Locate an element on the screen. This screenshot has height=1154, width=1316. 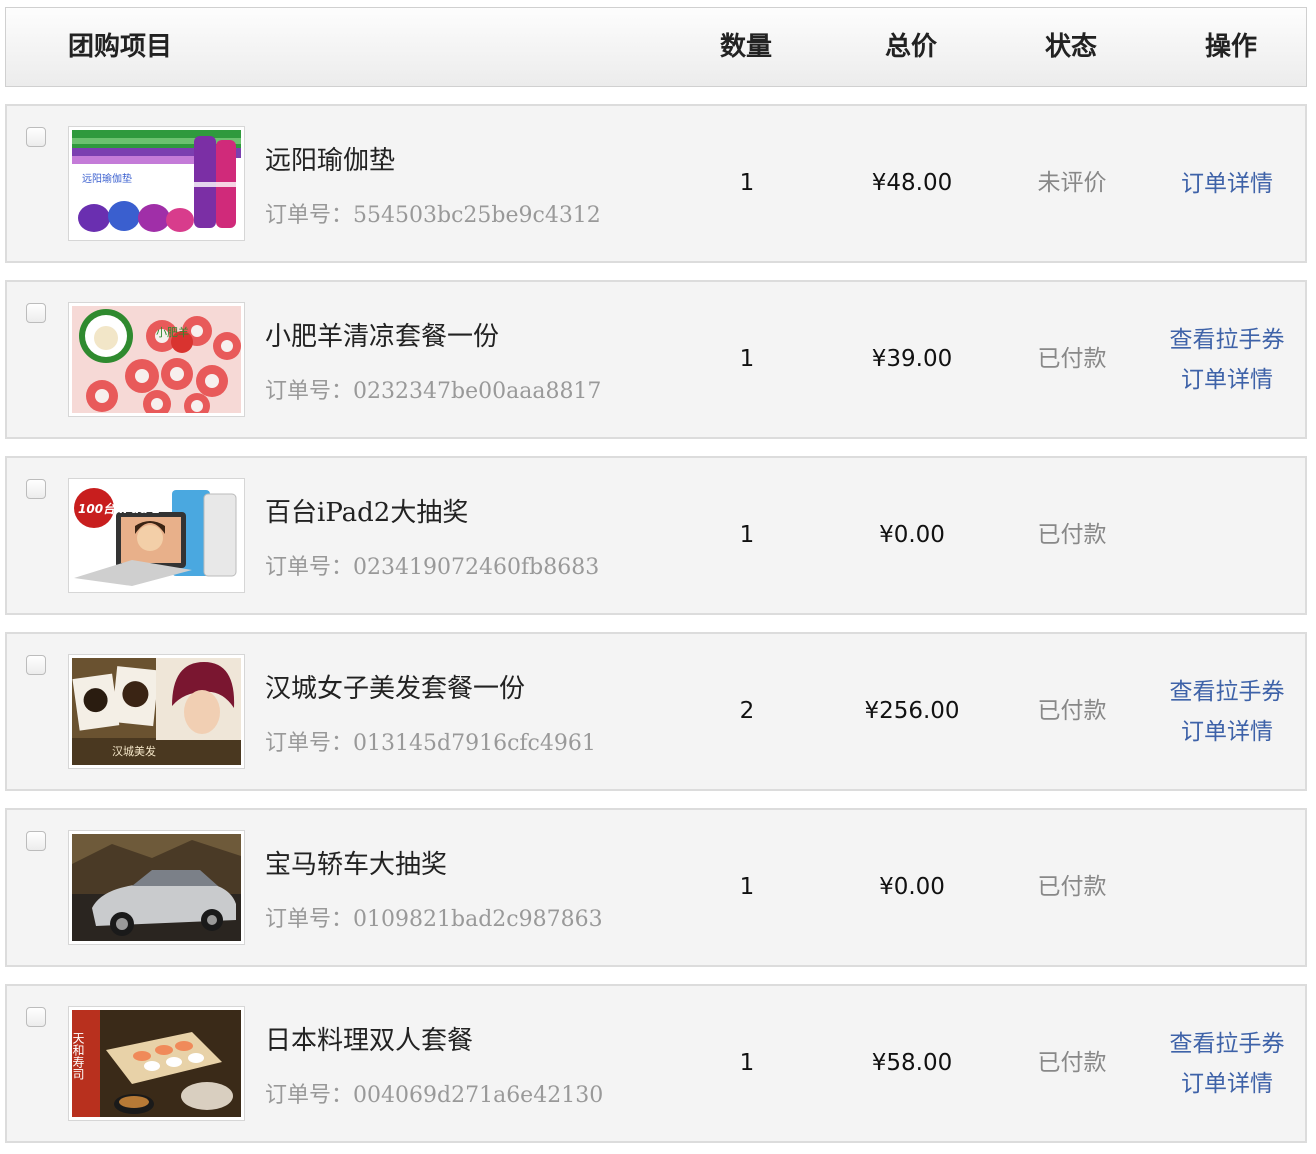
lamb-rolls-image: 小肥羊 is located at coordinates (156, 359).